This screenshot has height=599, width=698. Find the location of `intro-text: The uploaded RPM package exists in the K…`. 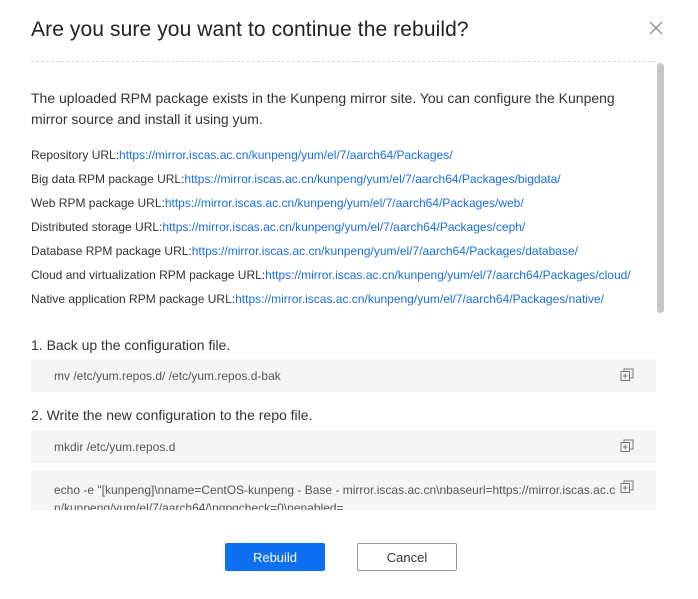

intro-text: The uploaded RPM package exists in the K… is located at coordinates (323, 108).